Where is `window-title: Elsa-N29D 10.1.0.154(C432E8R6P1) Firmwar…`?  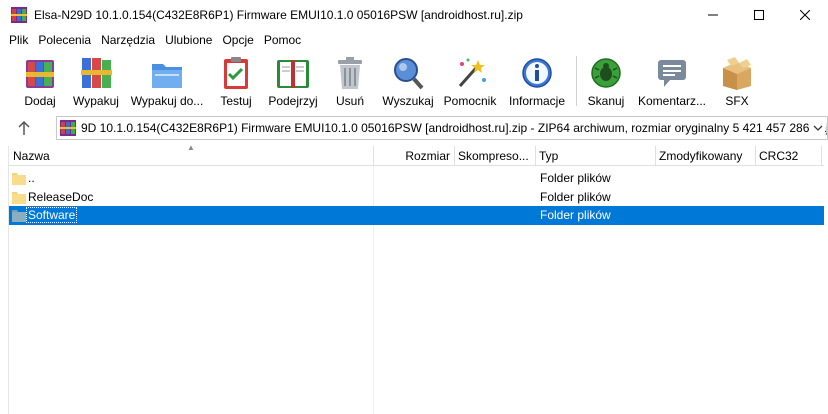 window-title: Elsa-N29D 10.1.0.154(C432E8R6P1) Firmwar… is located at coordinates (278, 15).